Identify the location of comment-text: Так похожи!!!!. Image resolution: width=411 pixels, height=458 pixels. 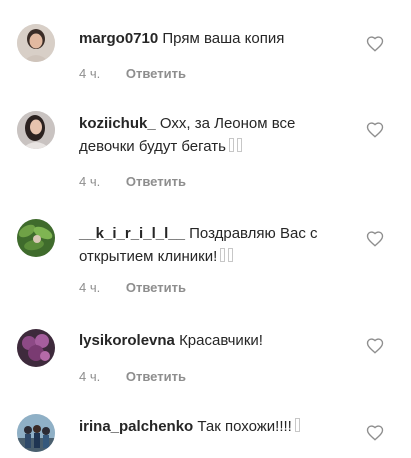
(244, 426).